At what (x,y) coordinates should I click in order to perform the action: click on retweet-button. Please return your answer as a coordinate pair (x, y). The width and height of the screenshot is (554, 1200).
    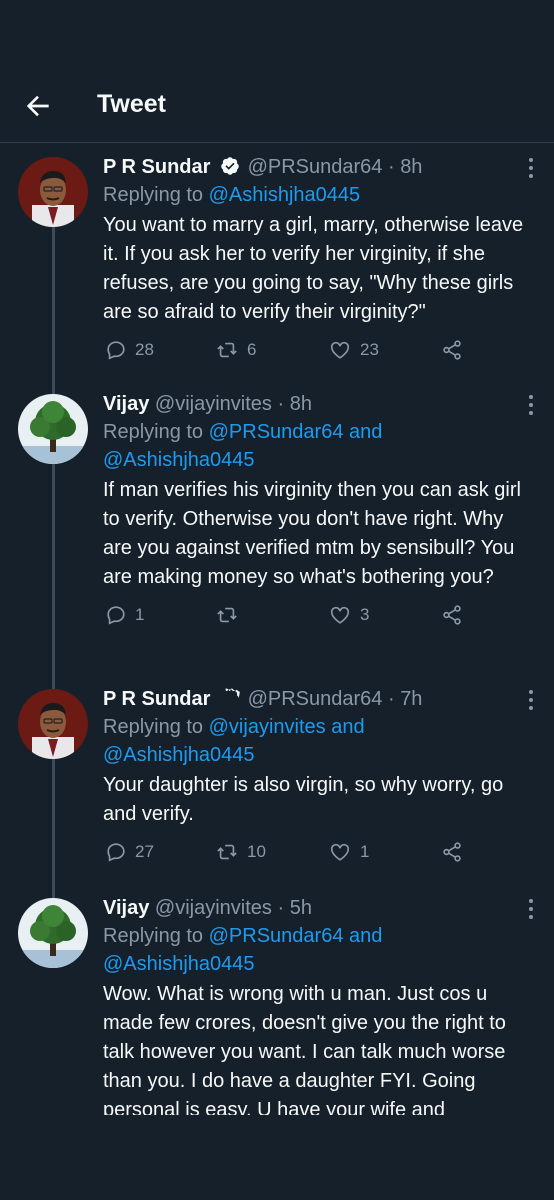
    Looking at the image, I should click on (231, 615).